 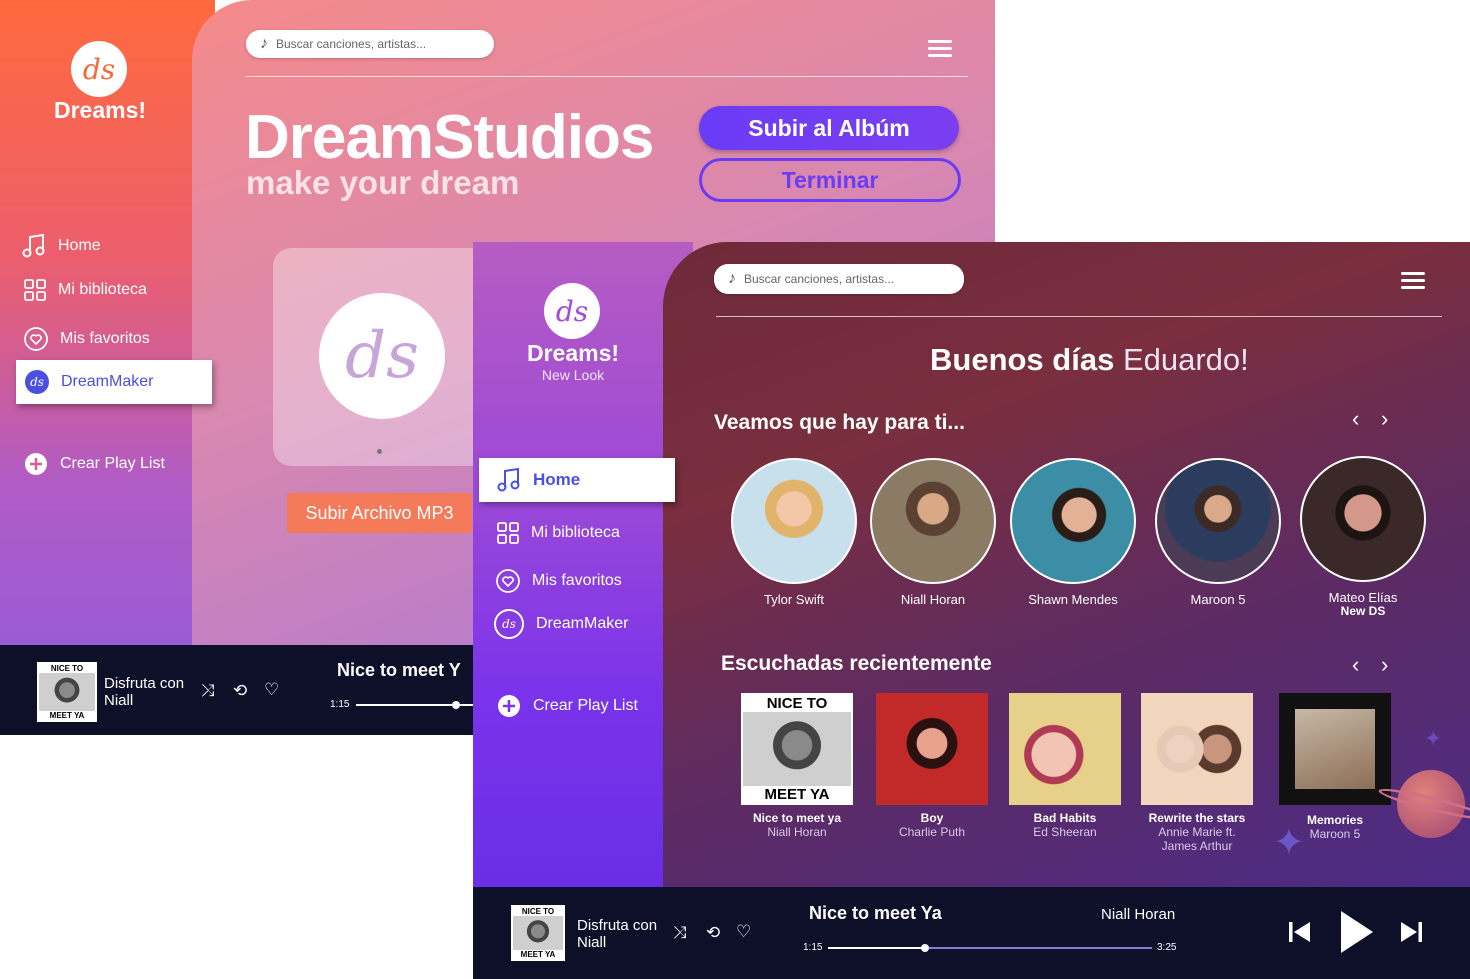 I want to click on artist-card: Niall Horan, so click(x=933, y=532).